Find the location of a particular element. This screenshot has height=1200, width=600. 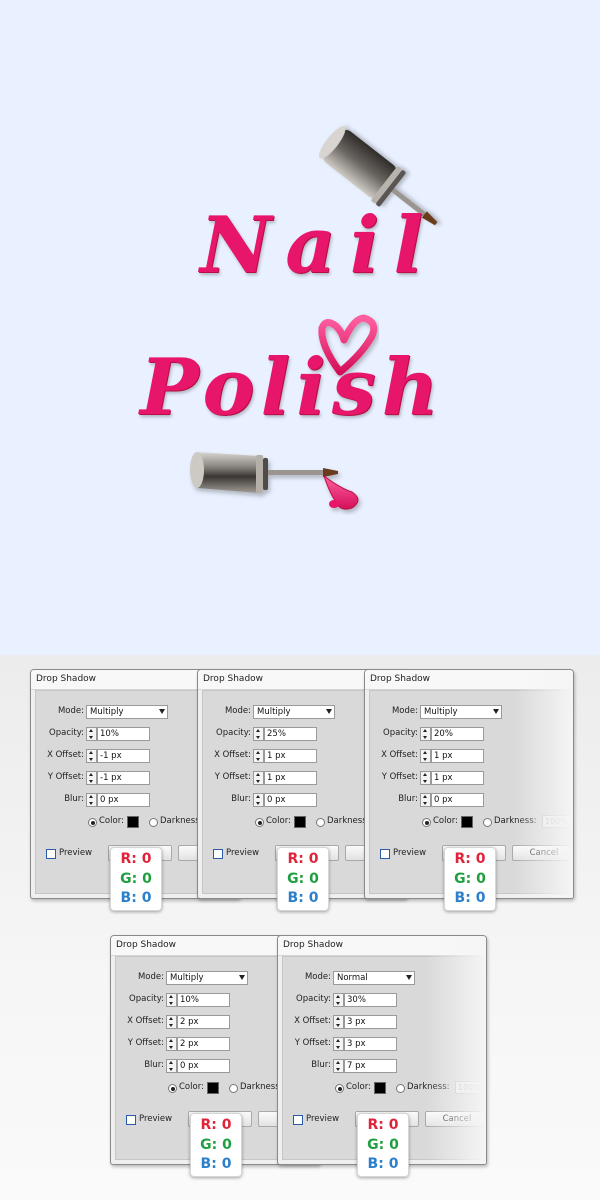

opacity-input: 30% is located at coordinates (370, 1000).